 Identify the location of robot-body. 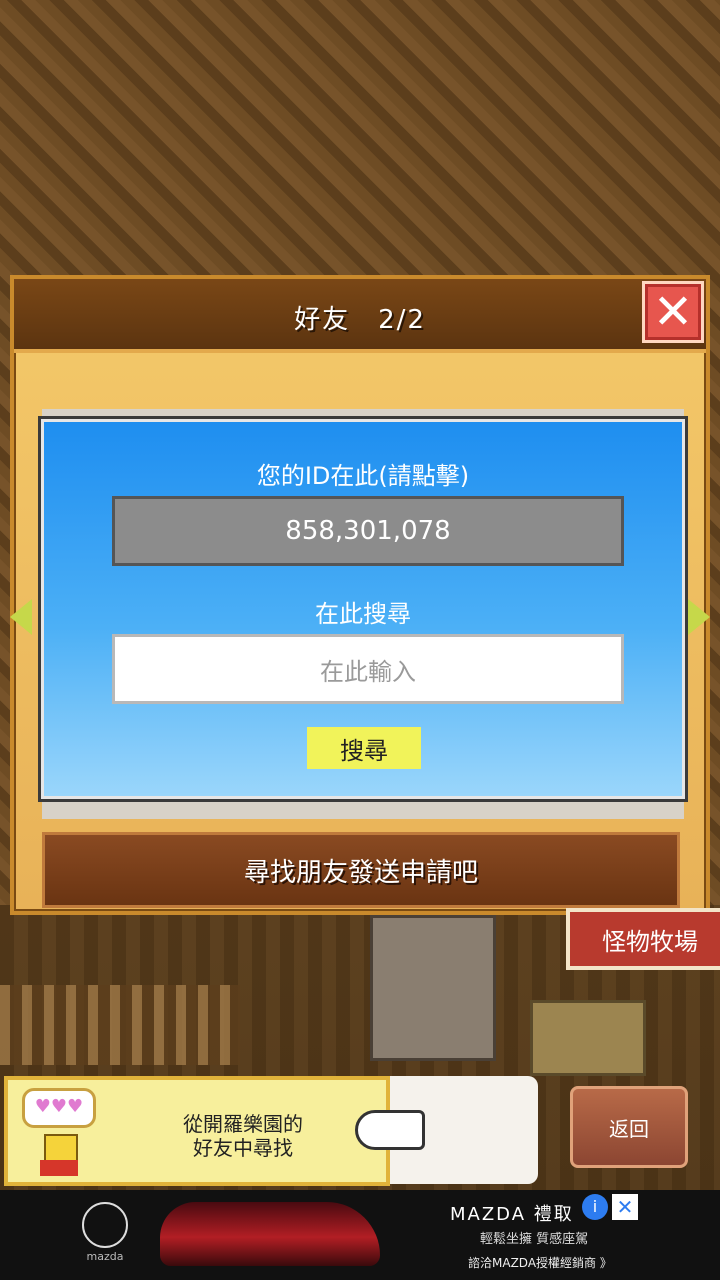
(59, 1168).